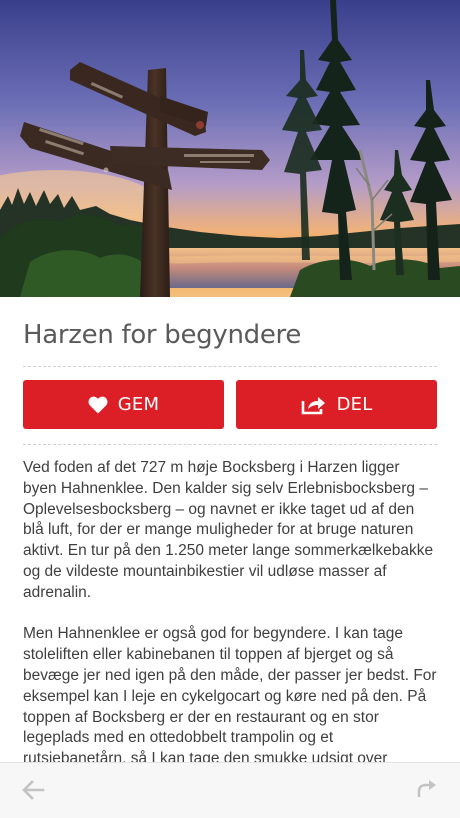 The image size is (460, 818). Describe the element at coordinates (314, 405) in the screenshot. I see `share-icon` at that location.